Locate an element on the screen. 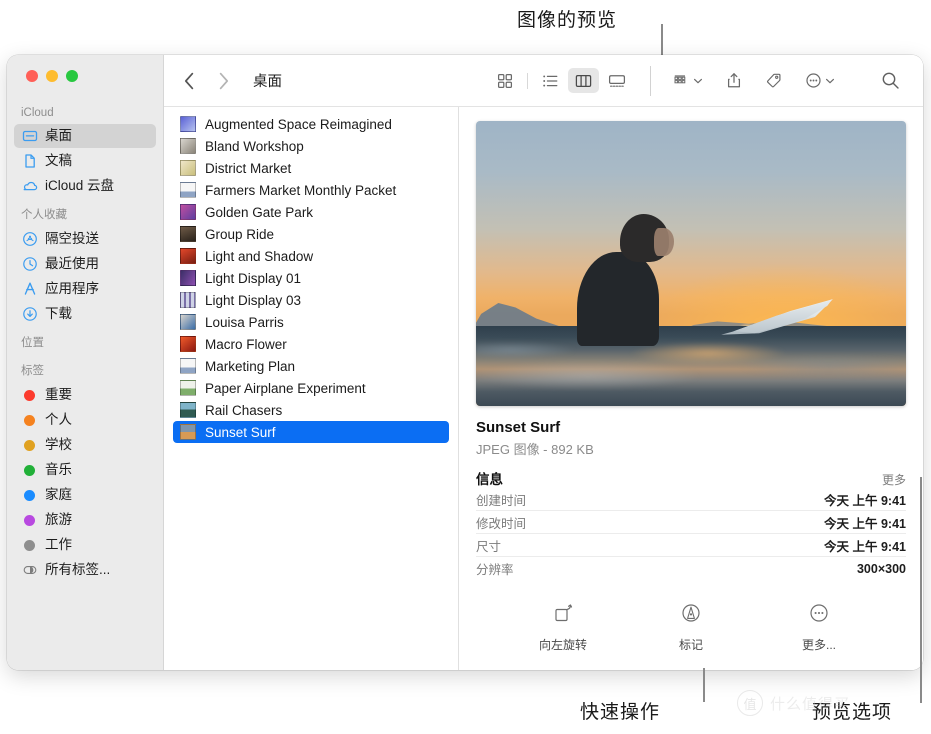 This screenshot has width=931, height=734. watermark-badge: 值 is located at coordinates (750, 703).